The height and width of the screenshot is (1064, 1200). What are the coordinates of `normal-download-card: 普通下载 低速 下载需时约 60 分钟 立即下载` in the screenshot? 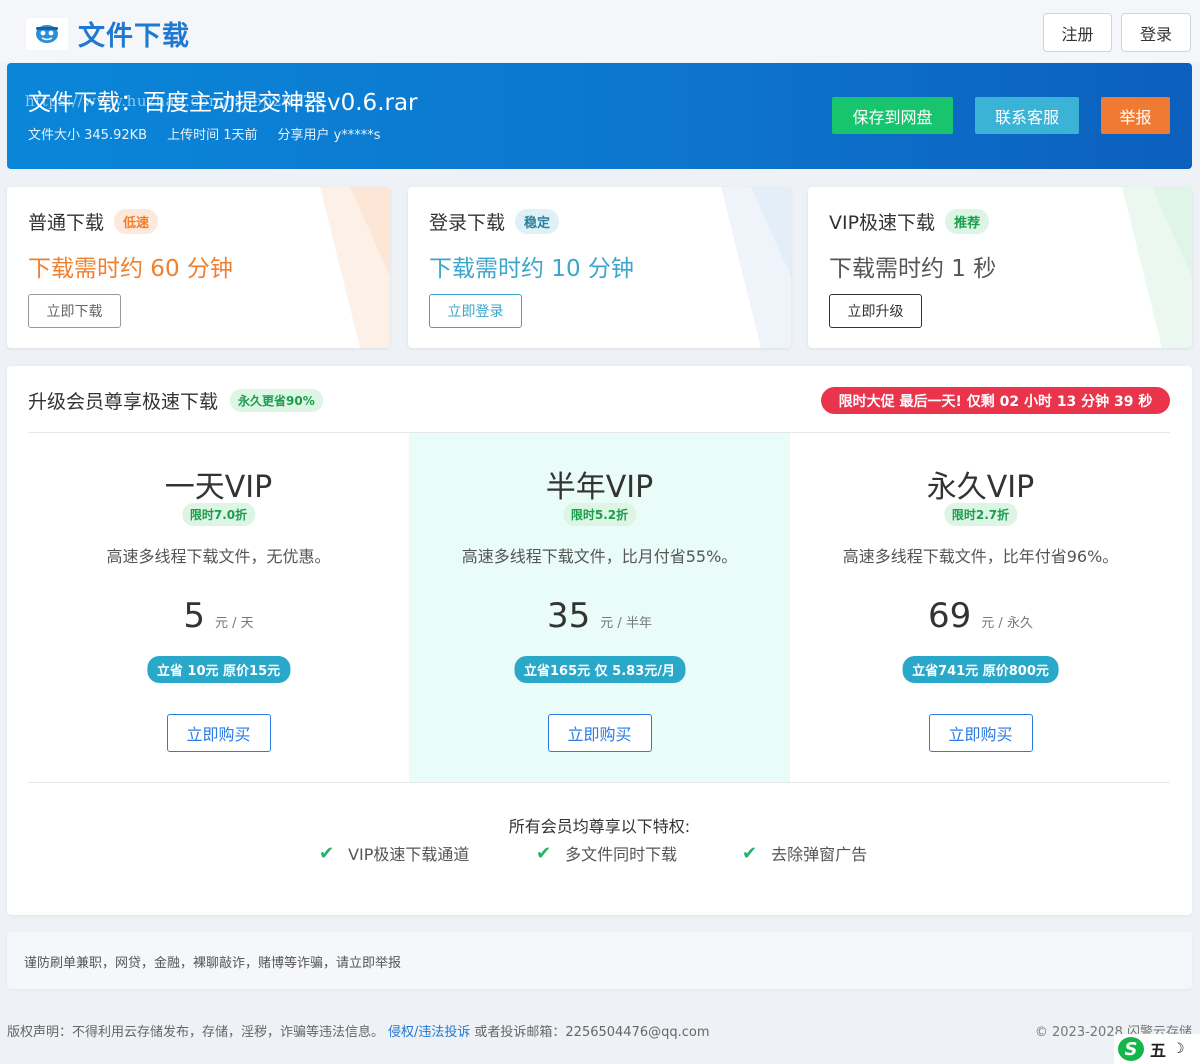 It's located at (198, 267).